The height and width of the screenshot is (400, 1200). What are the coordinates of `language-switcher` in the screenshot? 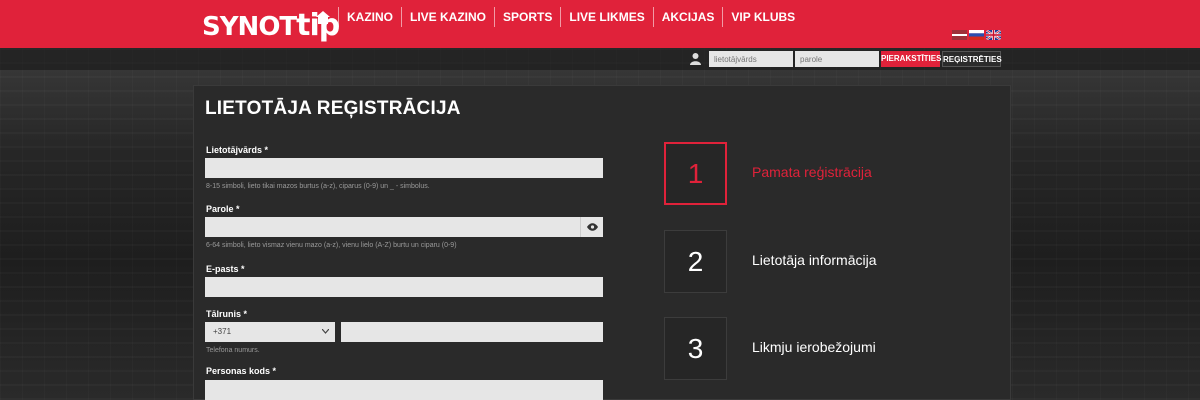 It's located at (976, 35).